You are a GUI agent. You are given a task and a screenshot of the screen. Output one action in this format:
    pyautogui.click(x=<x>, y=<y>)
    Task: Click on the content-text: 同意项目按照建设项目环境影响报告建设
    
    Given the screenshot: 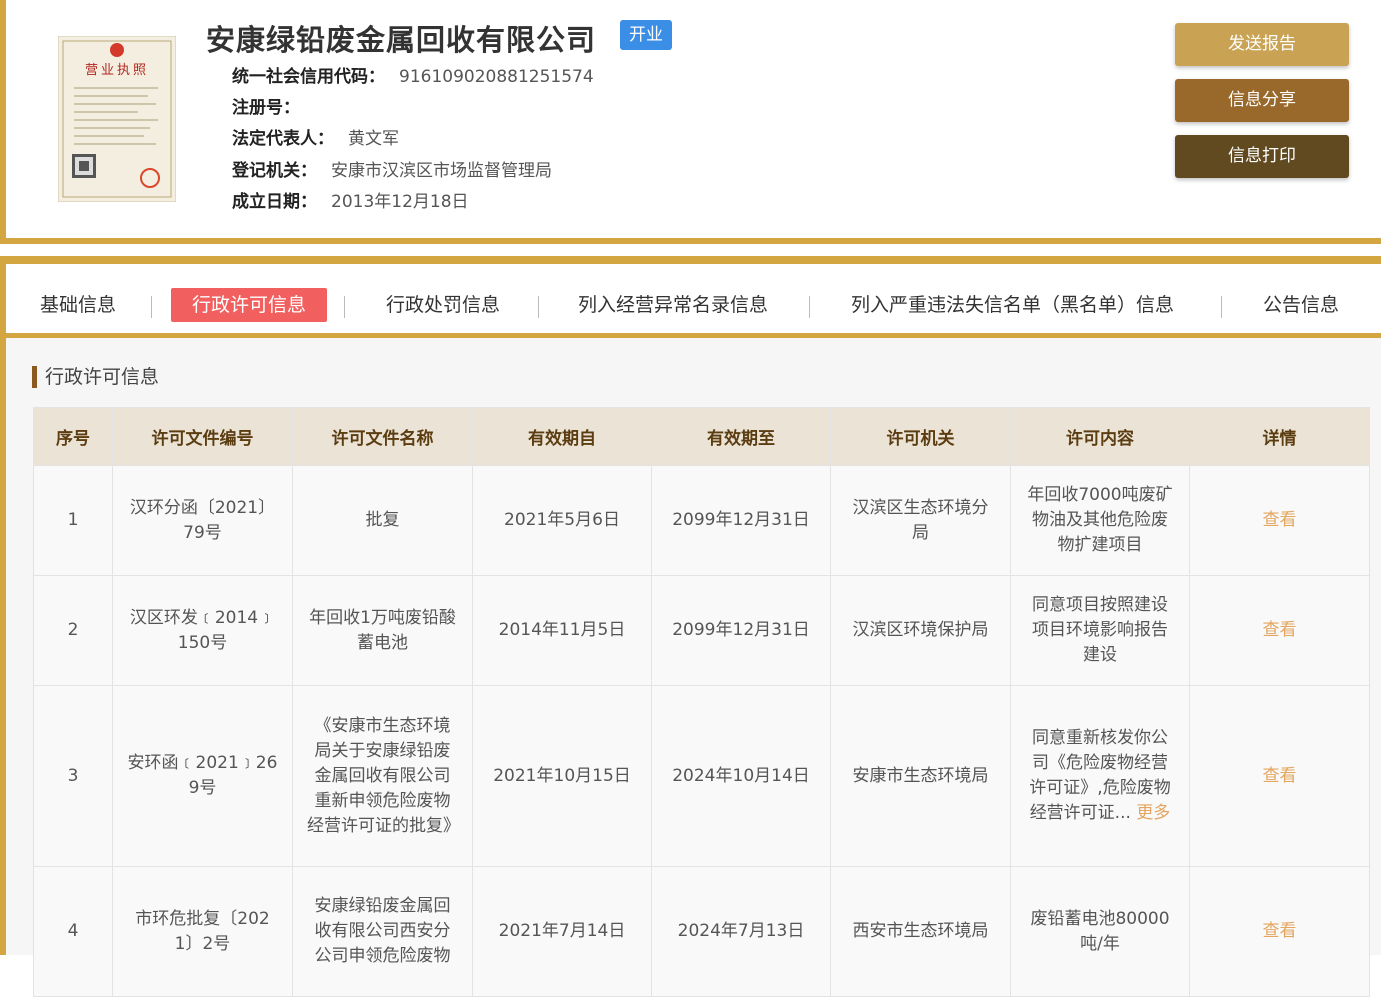 What is the action you would take?
    pyautogui.click(x=1100, y=630)
    